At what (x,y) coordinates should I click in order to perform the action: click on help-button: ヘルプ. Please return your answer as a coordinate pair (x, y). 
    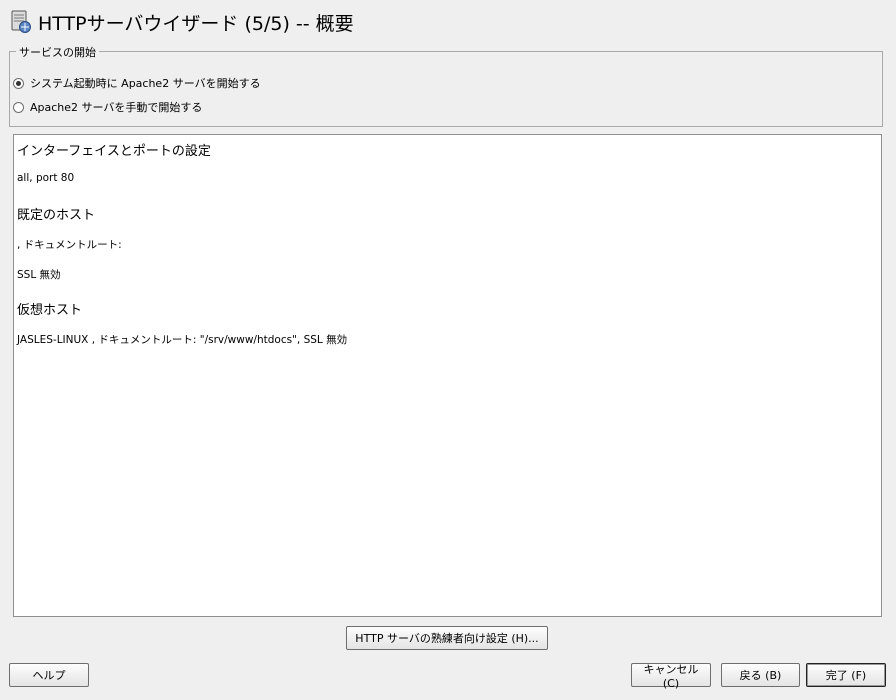
    Looking at the image, I should click on (49, 675).